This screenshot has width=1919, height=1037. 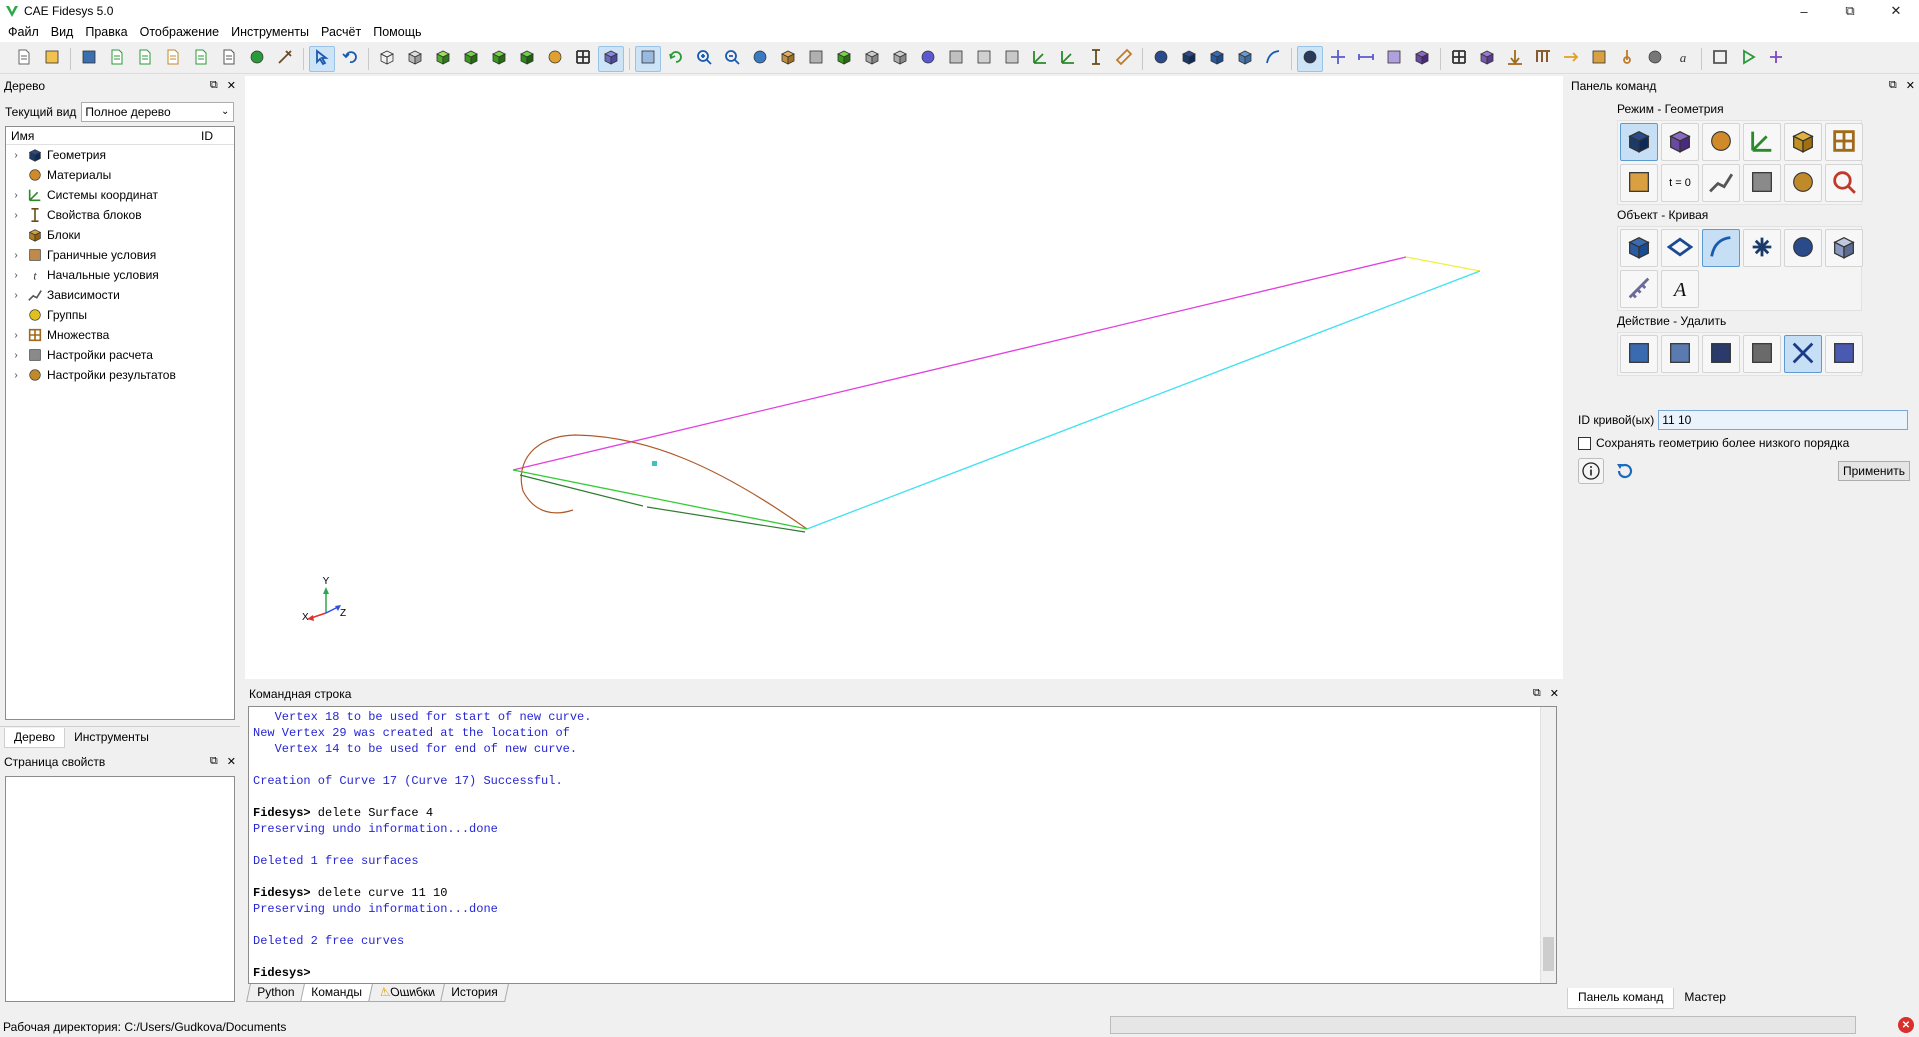 I want to click on toolbar-save-button, so click(x=89, y=59).